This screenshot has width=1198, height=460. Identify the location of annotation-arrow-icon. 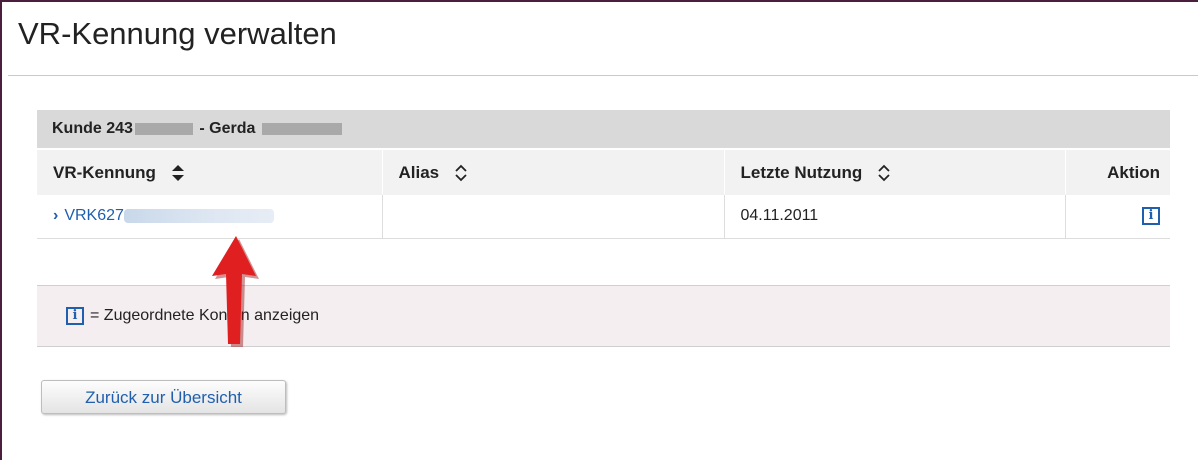
(235, 291).